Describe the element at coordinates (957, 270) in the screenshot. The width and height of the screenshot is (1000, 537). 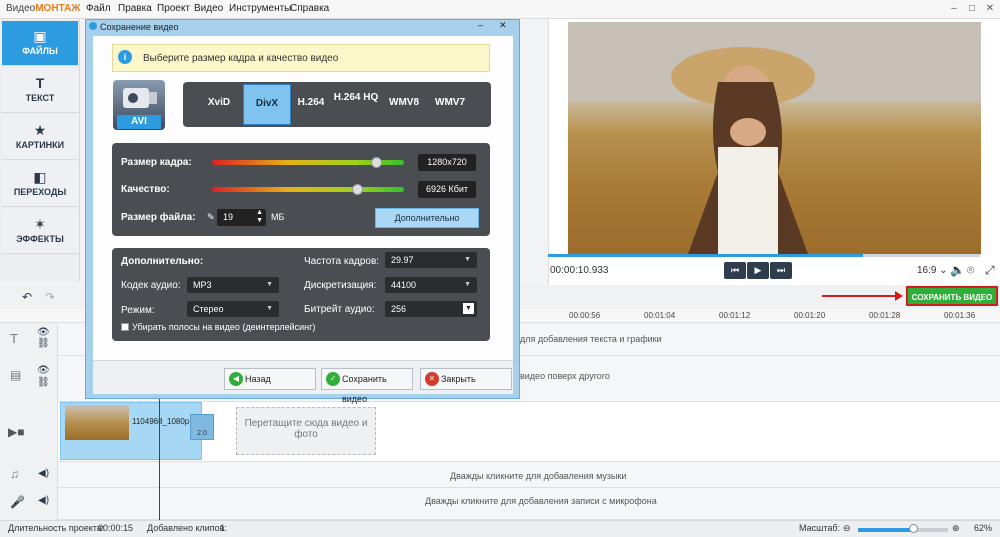
I see `volume-icon: 🔈` at that location.